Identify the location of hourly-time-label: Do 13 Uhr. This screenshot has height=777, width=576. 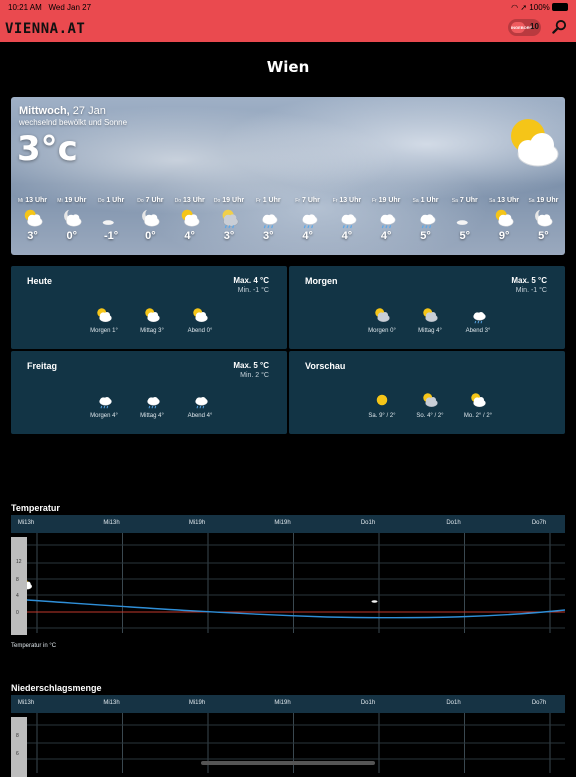
(189, 200).